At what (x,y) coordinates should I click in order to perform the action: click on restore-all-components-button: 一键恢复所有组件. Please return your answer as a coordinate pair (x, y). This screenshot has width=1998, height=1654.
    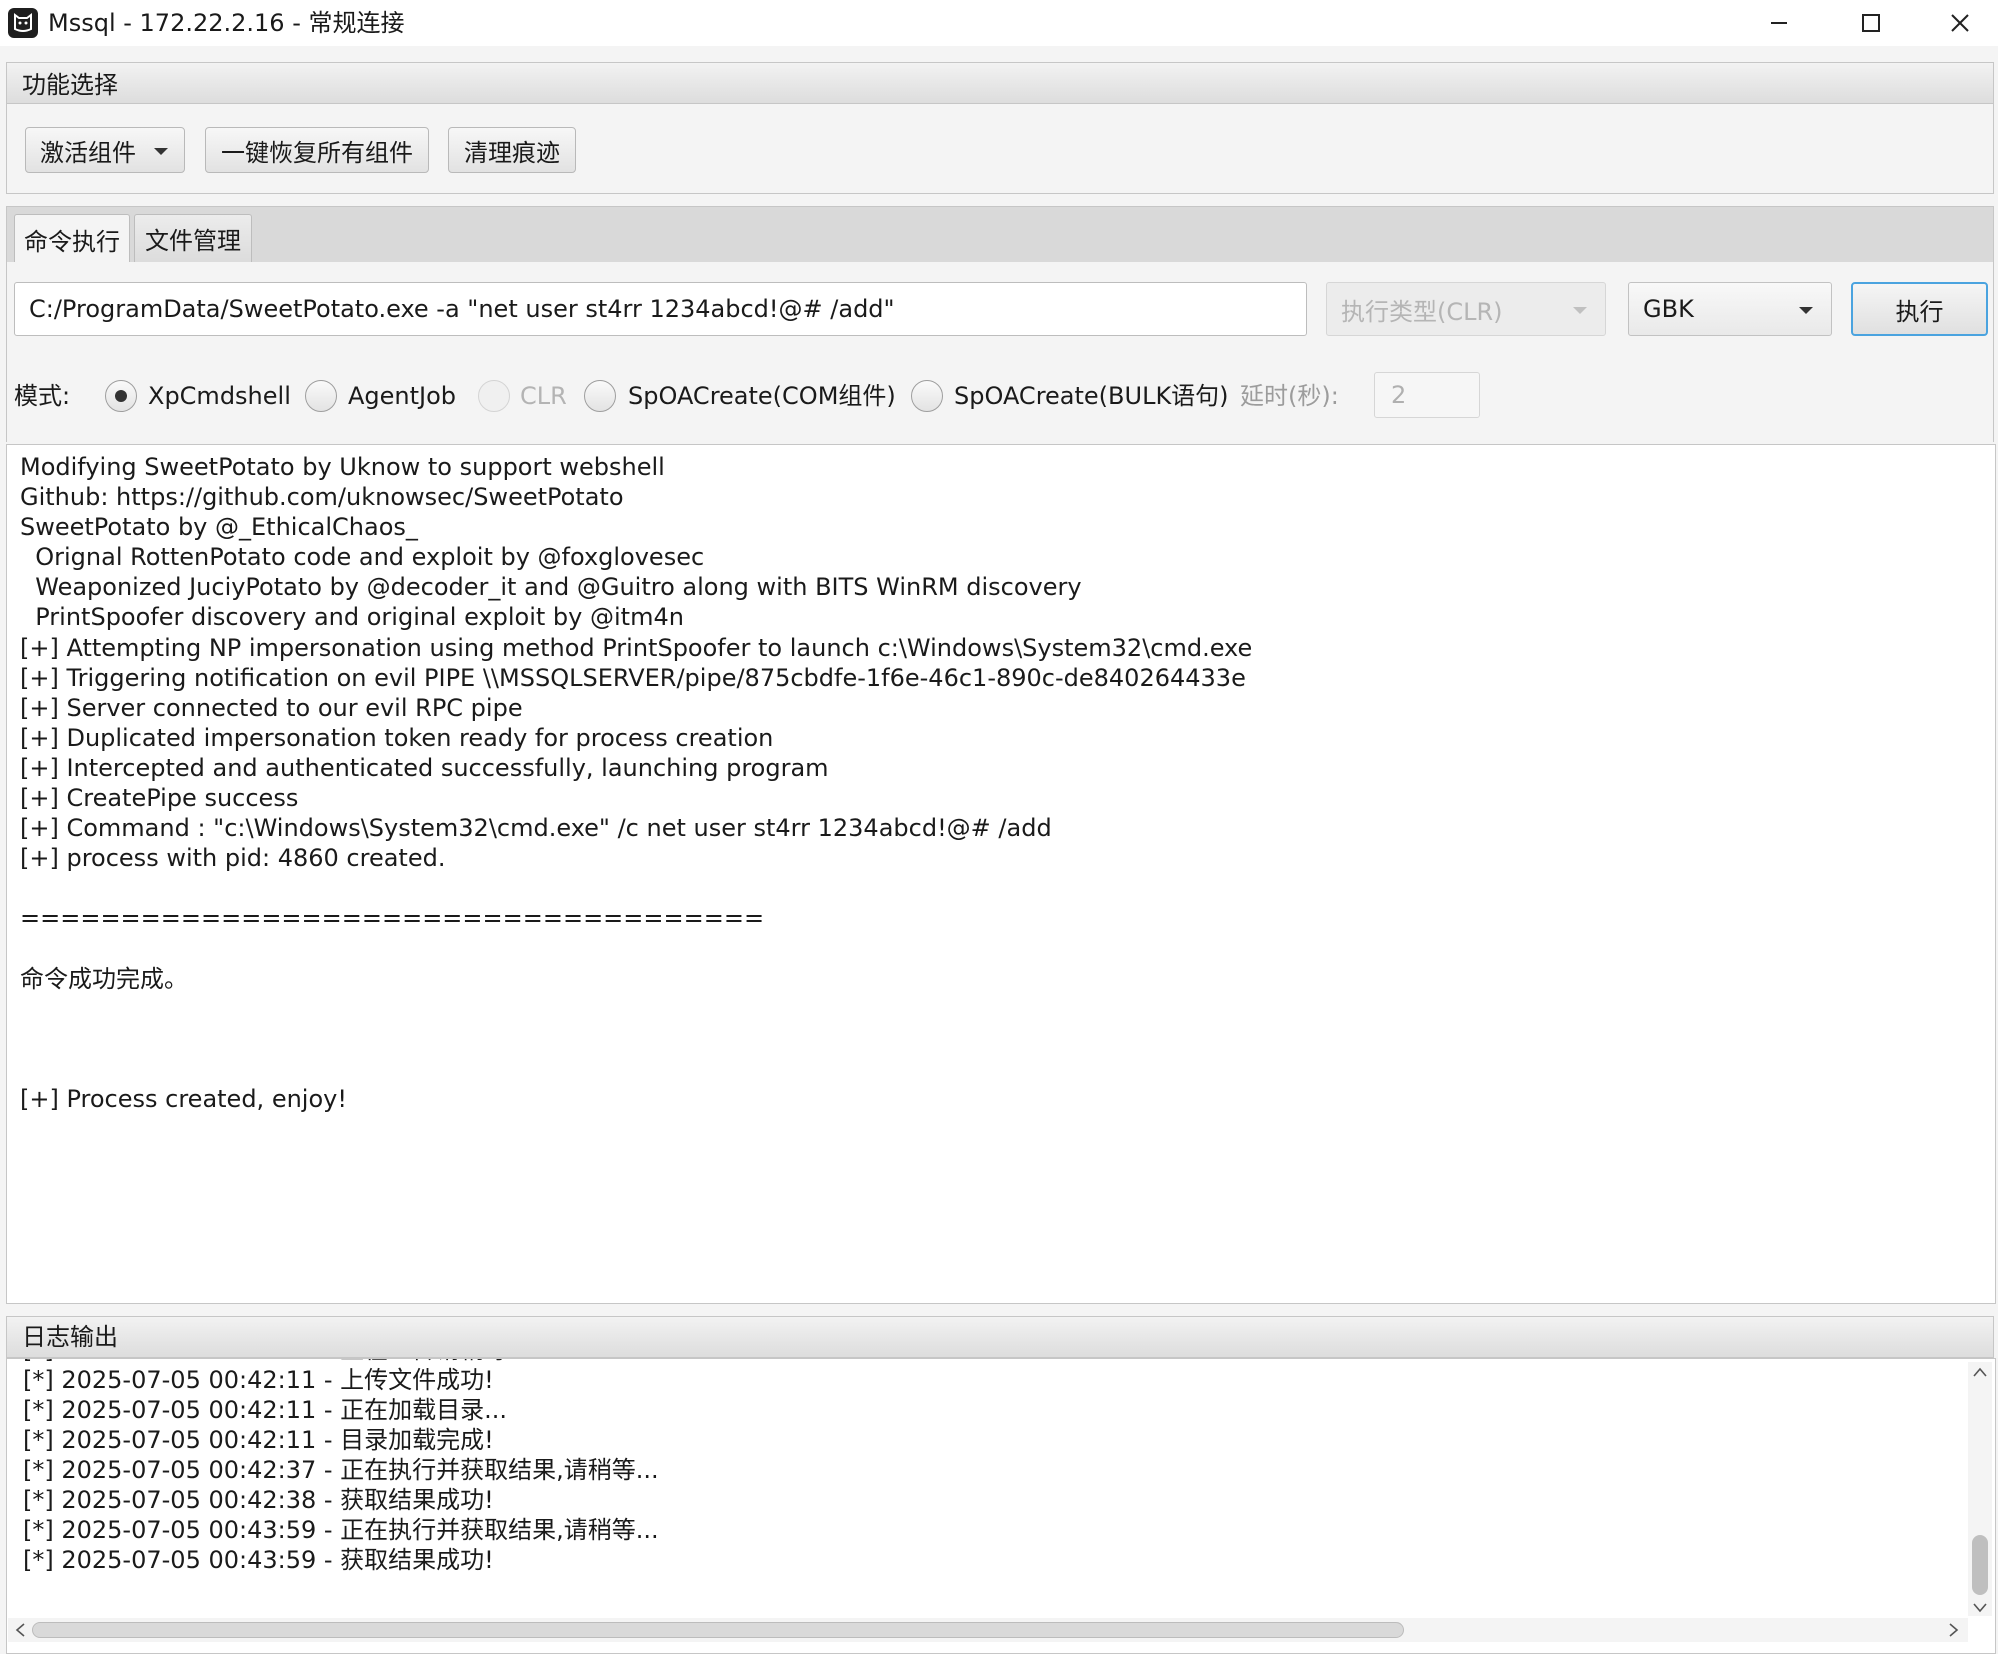
    Looking at the image, I should click on (317, 150).